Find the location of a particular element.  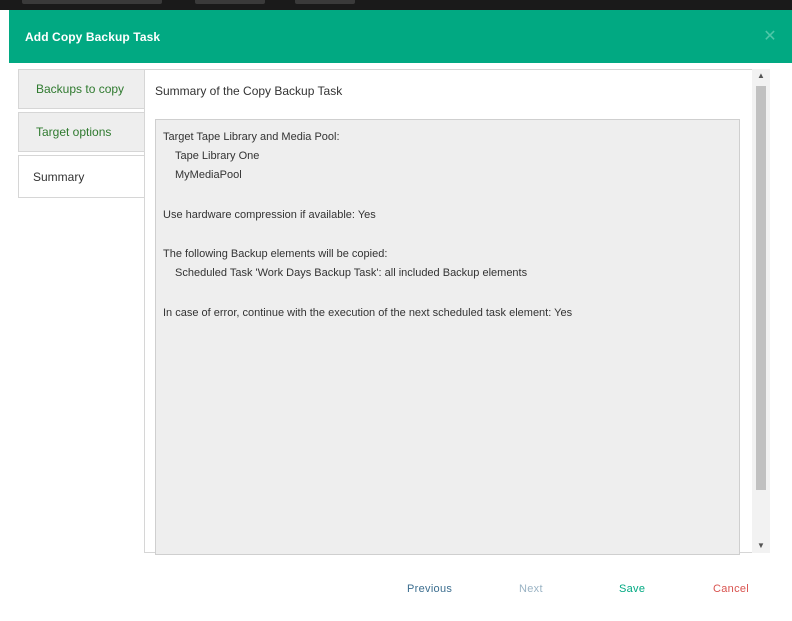

step-label: Target options is located at coordinates (74, 132).